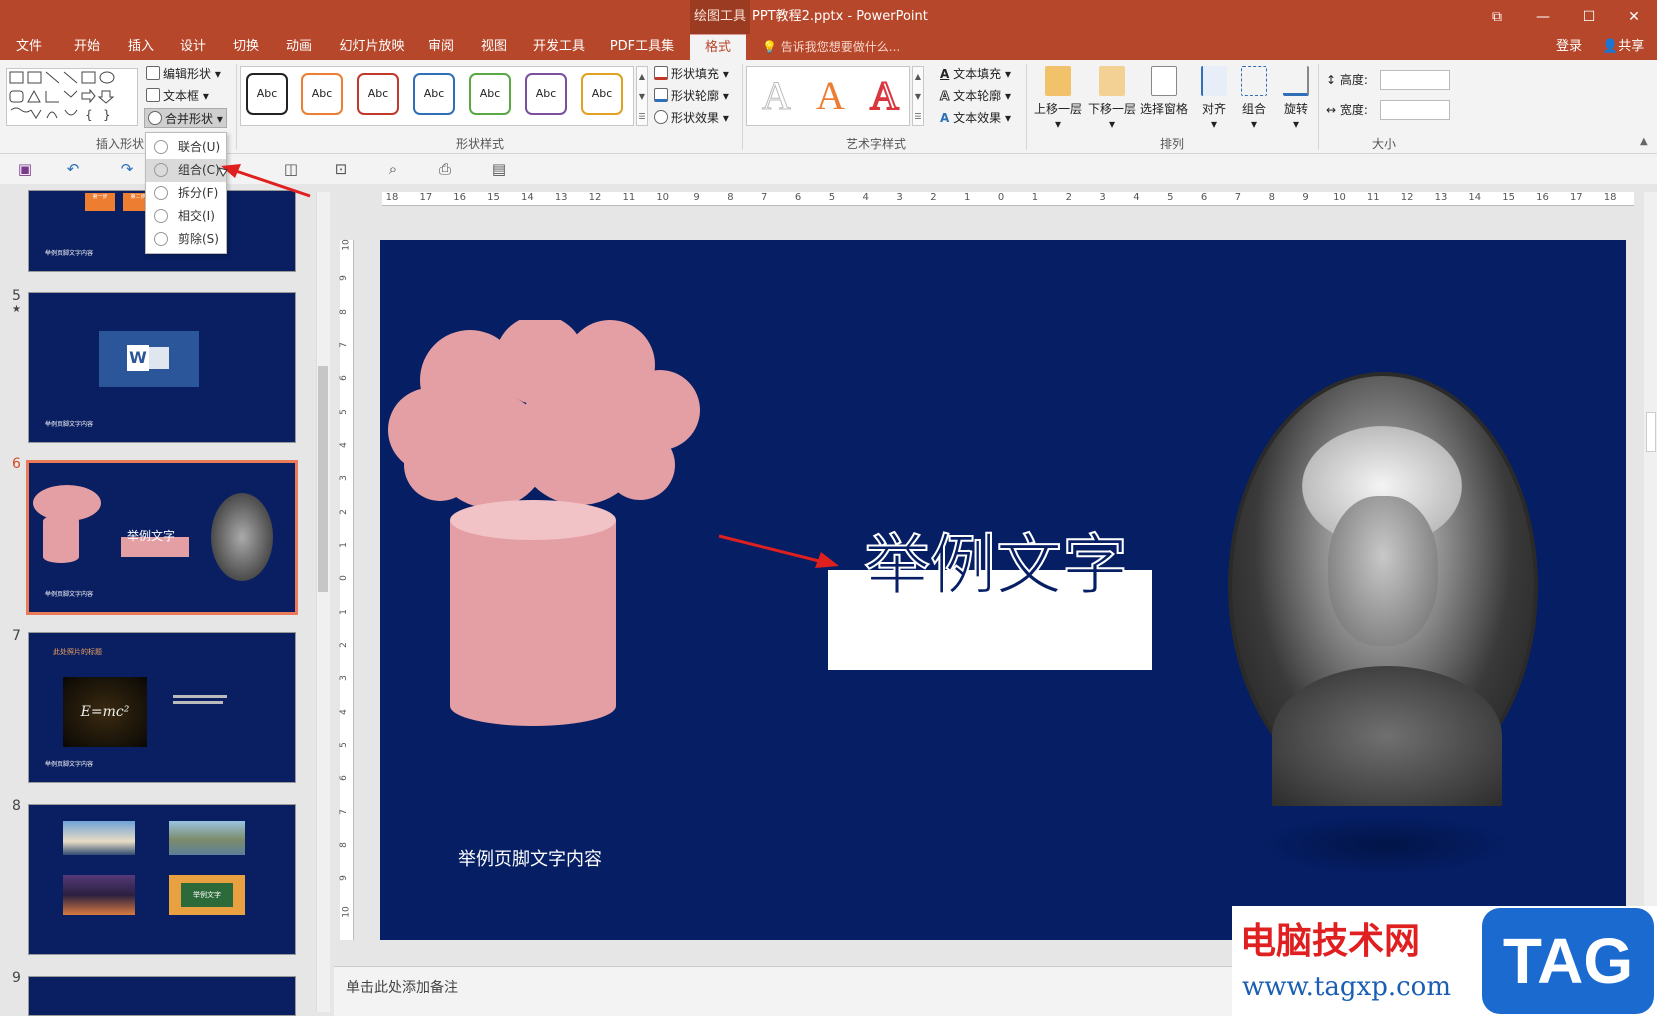  Describe the element at coordinates (1634, 17) in the screenshot. I see `close-button: ✕` at that location.